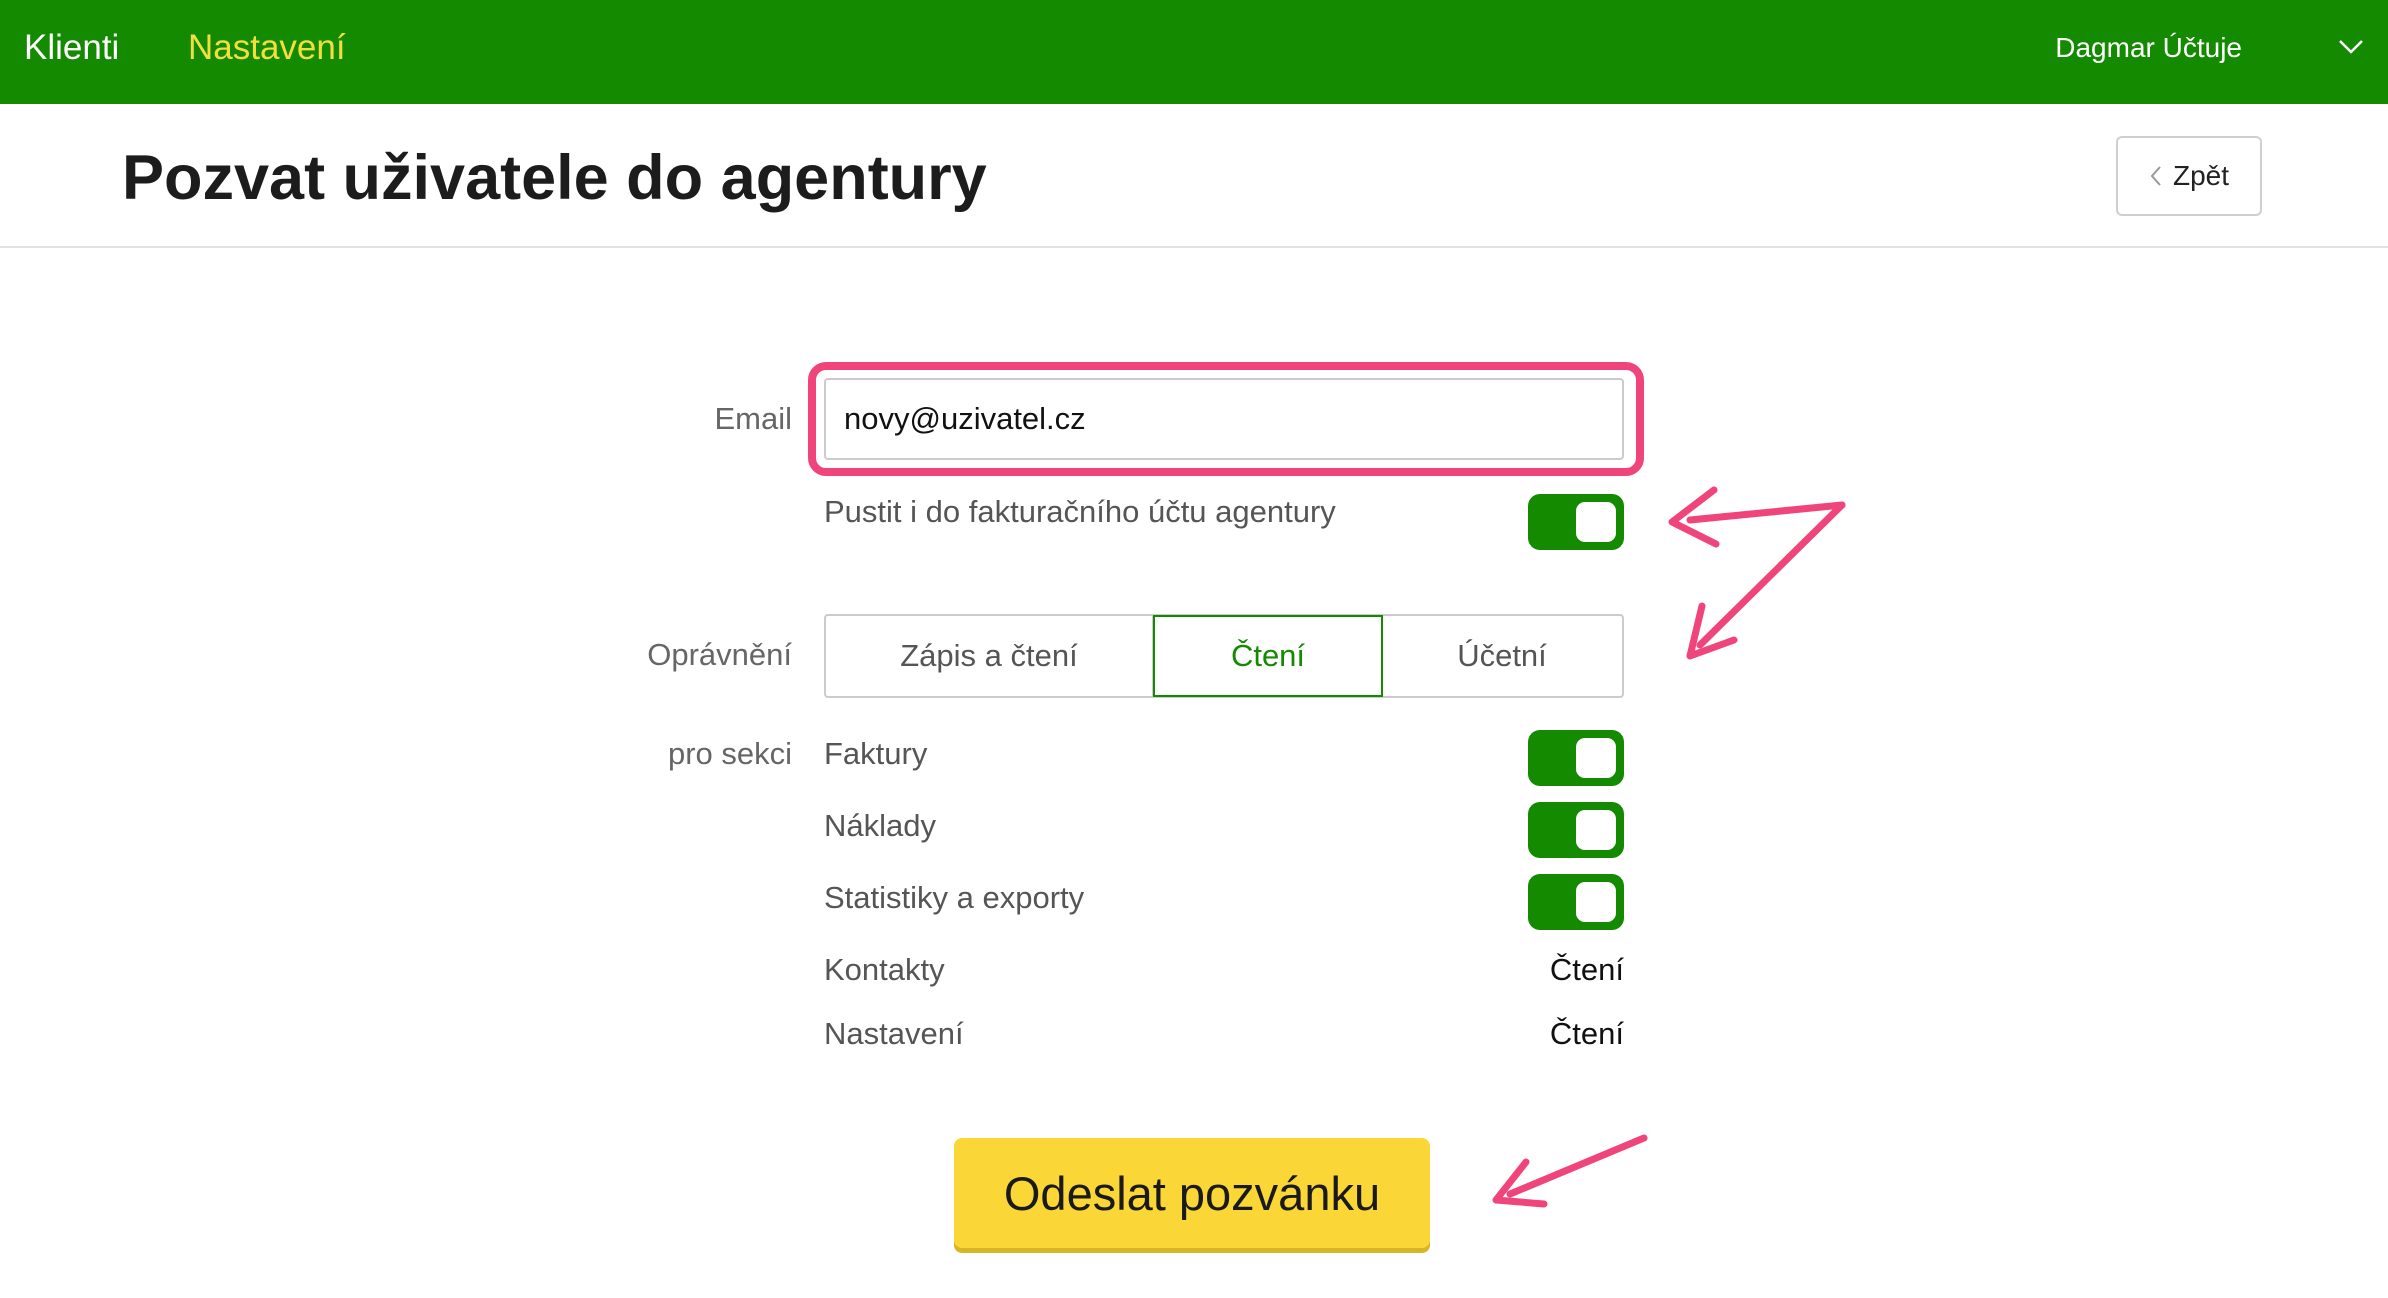 This screenshot has height=1298, width=2388. I want to click on arrow-to-permissions, so click(1771, 575).